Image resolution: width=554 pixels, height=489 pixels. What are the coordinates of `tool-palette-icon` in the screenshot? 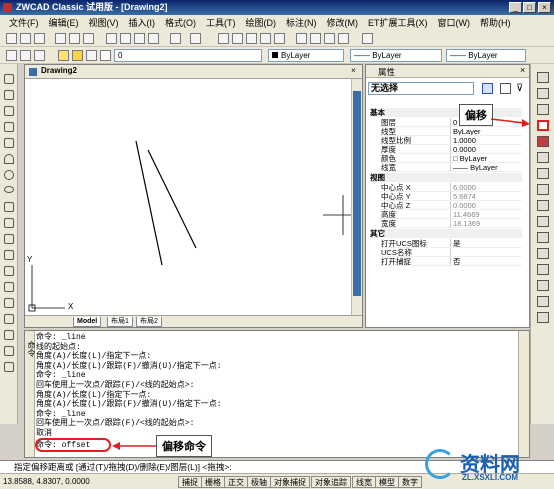 It's located at (329, 38).